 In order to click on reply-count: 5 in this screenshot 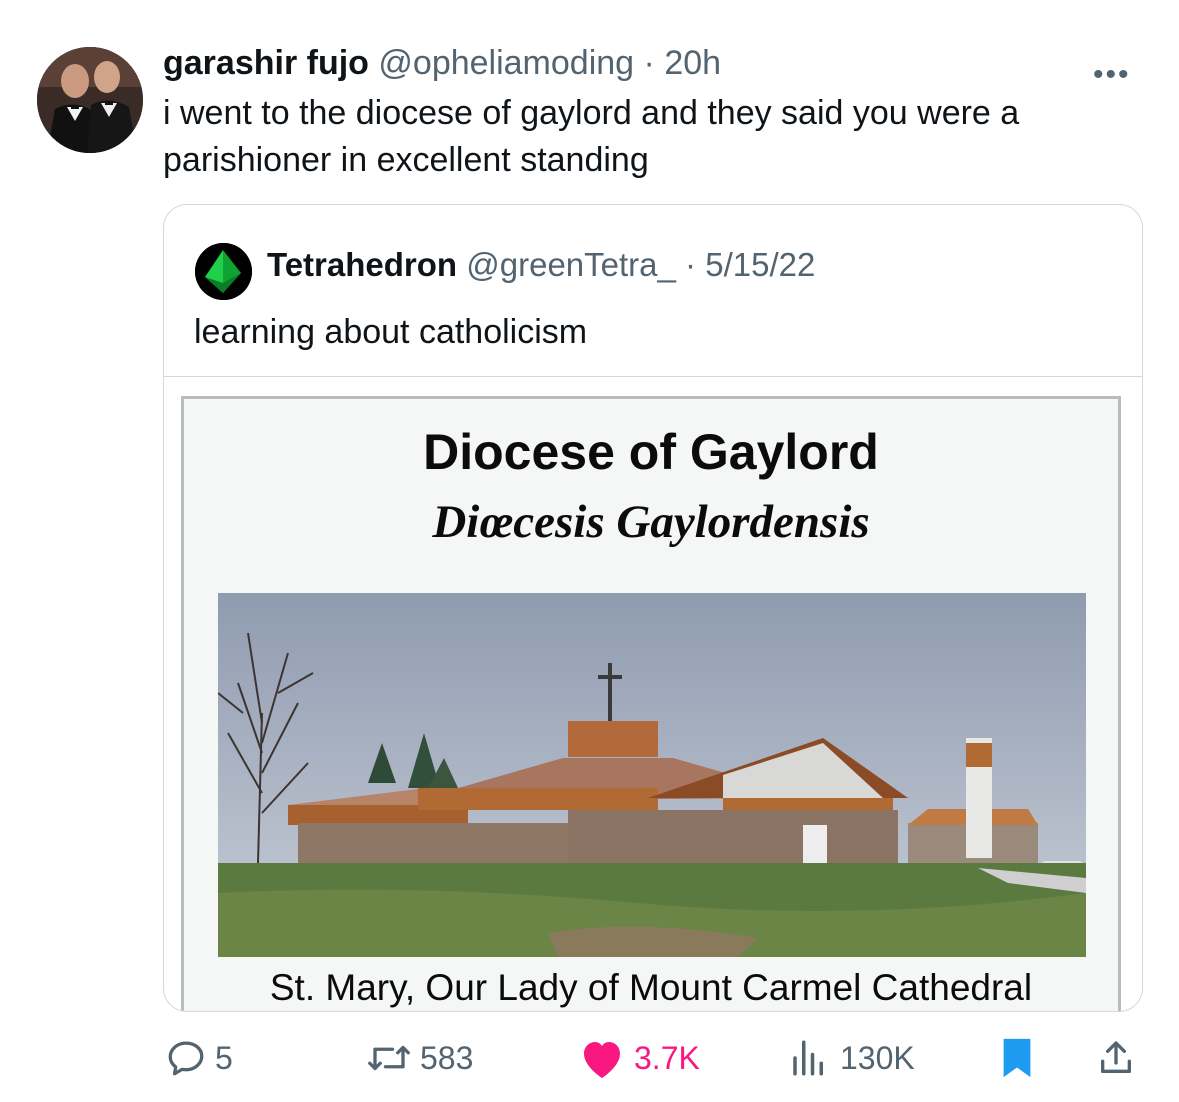, I will do `click(224, 1058)`.